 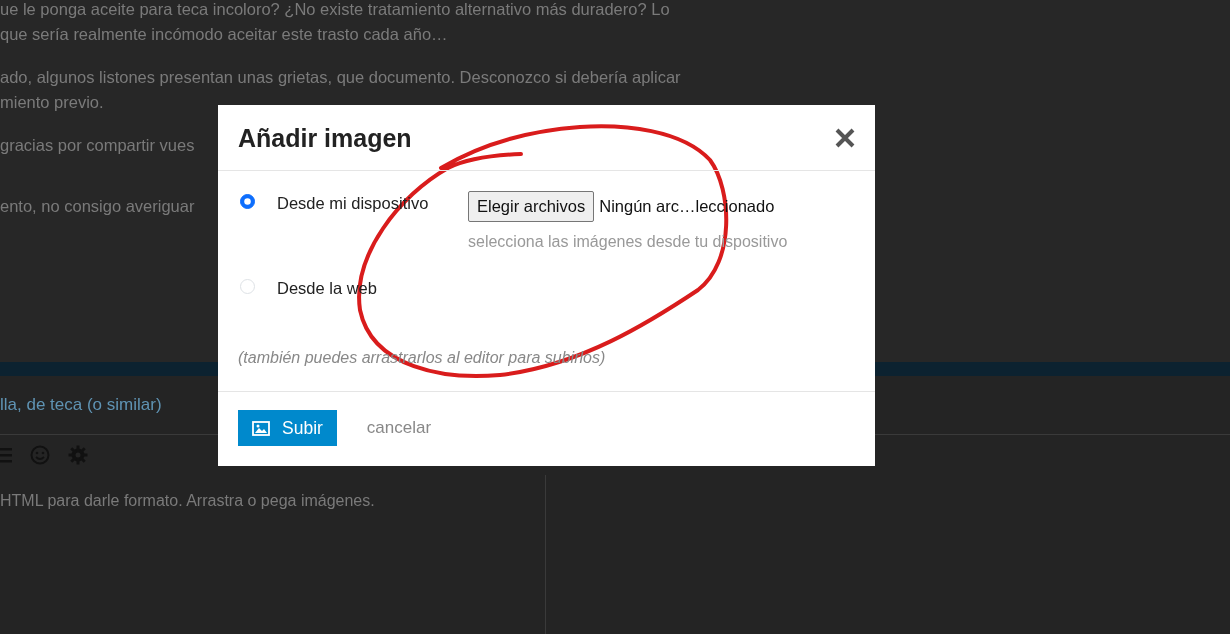 I want to click on upload-button: Subir, so click(x=287, y=428).